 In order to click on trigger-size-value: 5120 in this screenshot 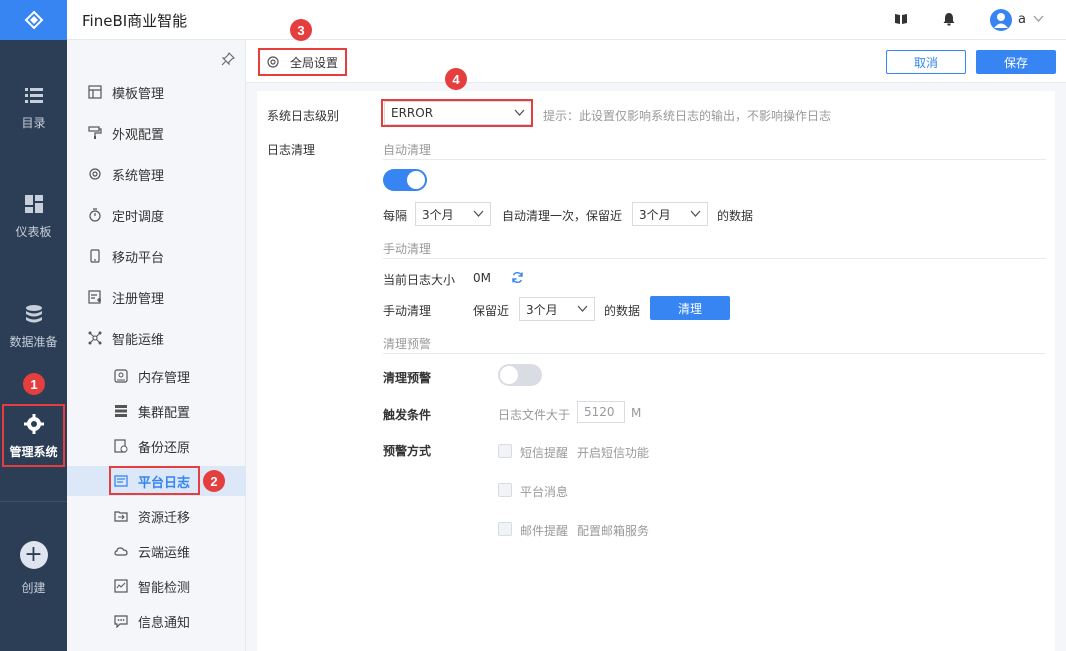, I will do `click(599, 412)`.